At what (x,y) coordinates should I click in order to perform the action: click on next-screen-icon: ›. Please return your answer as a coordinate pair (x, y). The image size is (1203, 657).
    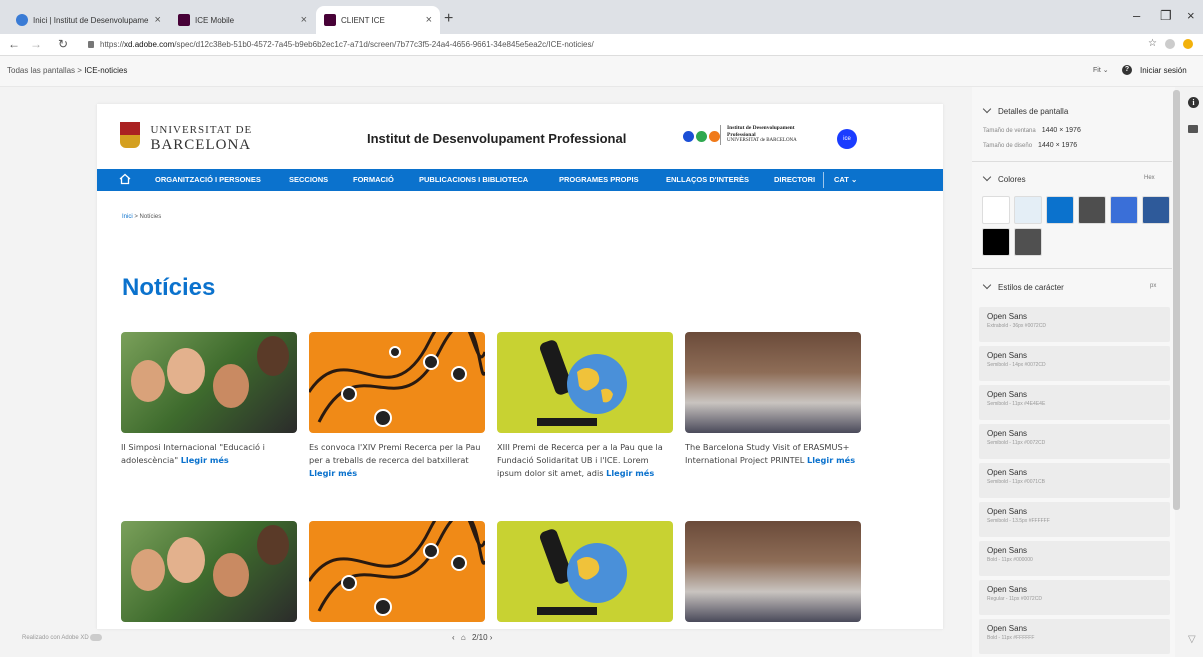
    Looking at the image, I should click on (491, 637).